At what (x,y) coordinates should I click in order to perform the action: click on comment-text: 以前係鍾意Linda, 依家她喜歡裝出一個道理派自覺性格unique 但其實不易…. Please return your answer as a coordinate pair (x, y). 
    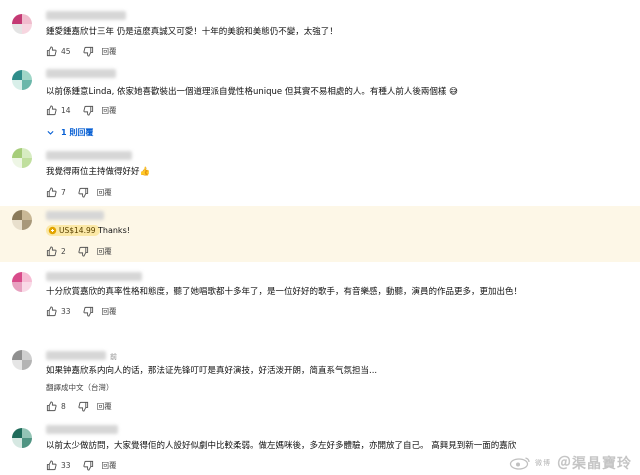
    Looking at the image, I should click on (252, 92).